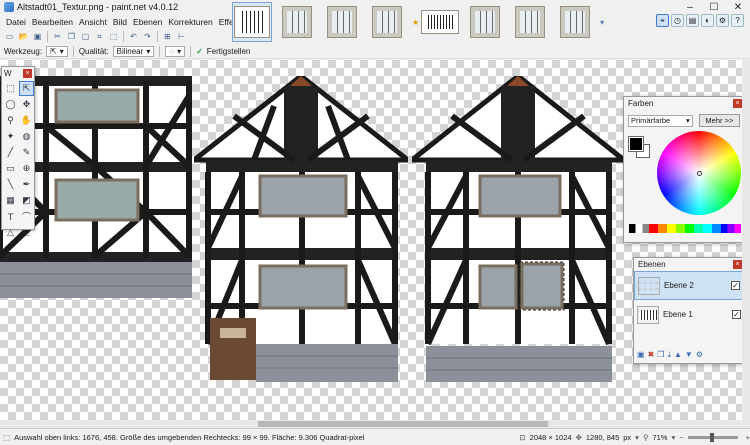 The width and height of the screenshot is (750, 445). What do you see at coordinates (689, 355) in the screenshot?
I see `move-layer-down-icon: ▼` at bounding box center [689, 355].